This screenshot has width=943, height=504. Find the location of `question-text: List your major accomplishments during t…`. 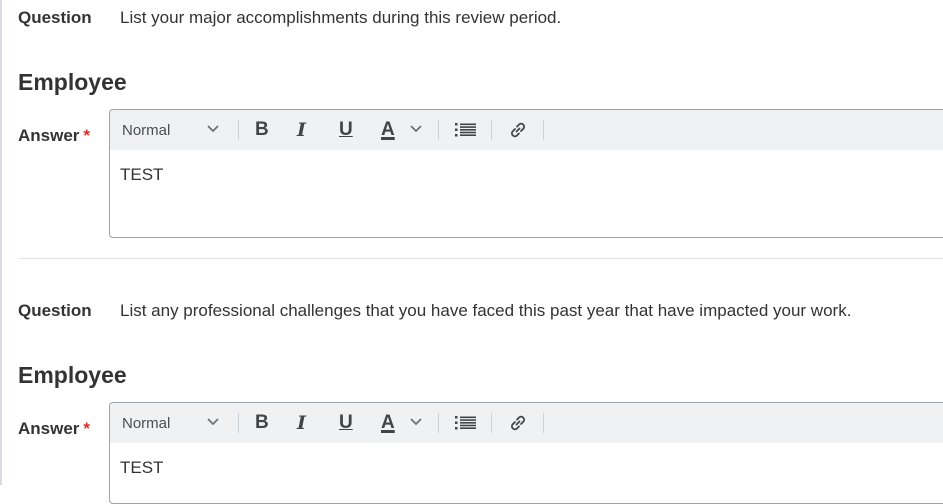

question-text: List your major accomplishments during t… is located at coordinates (341, 17).